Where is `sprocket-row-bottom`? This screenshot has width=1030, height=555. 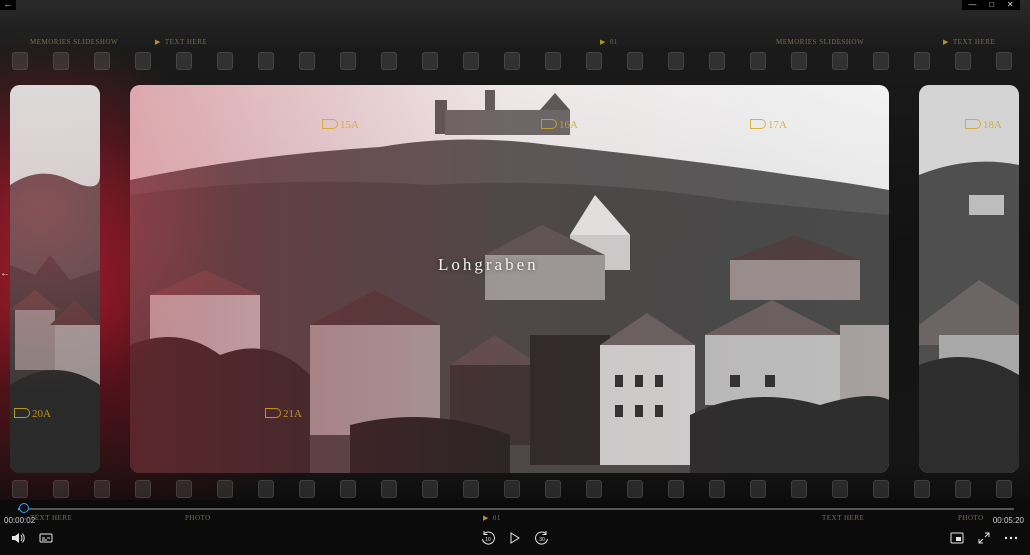 sprocket-row-bottom is located at coordinates (515, 489).